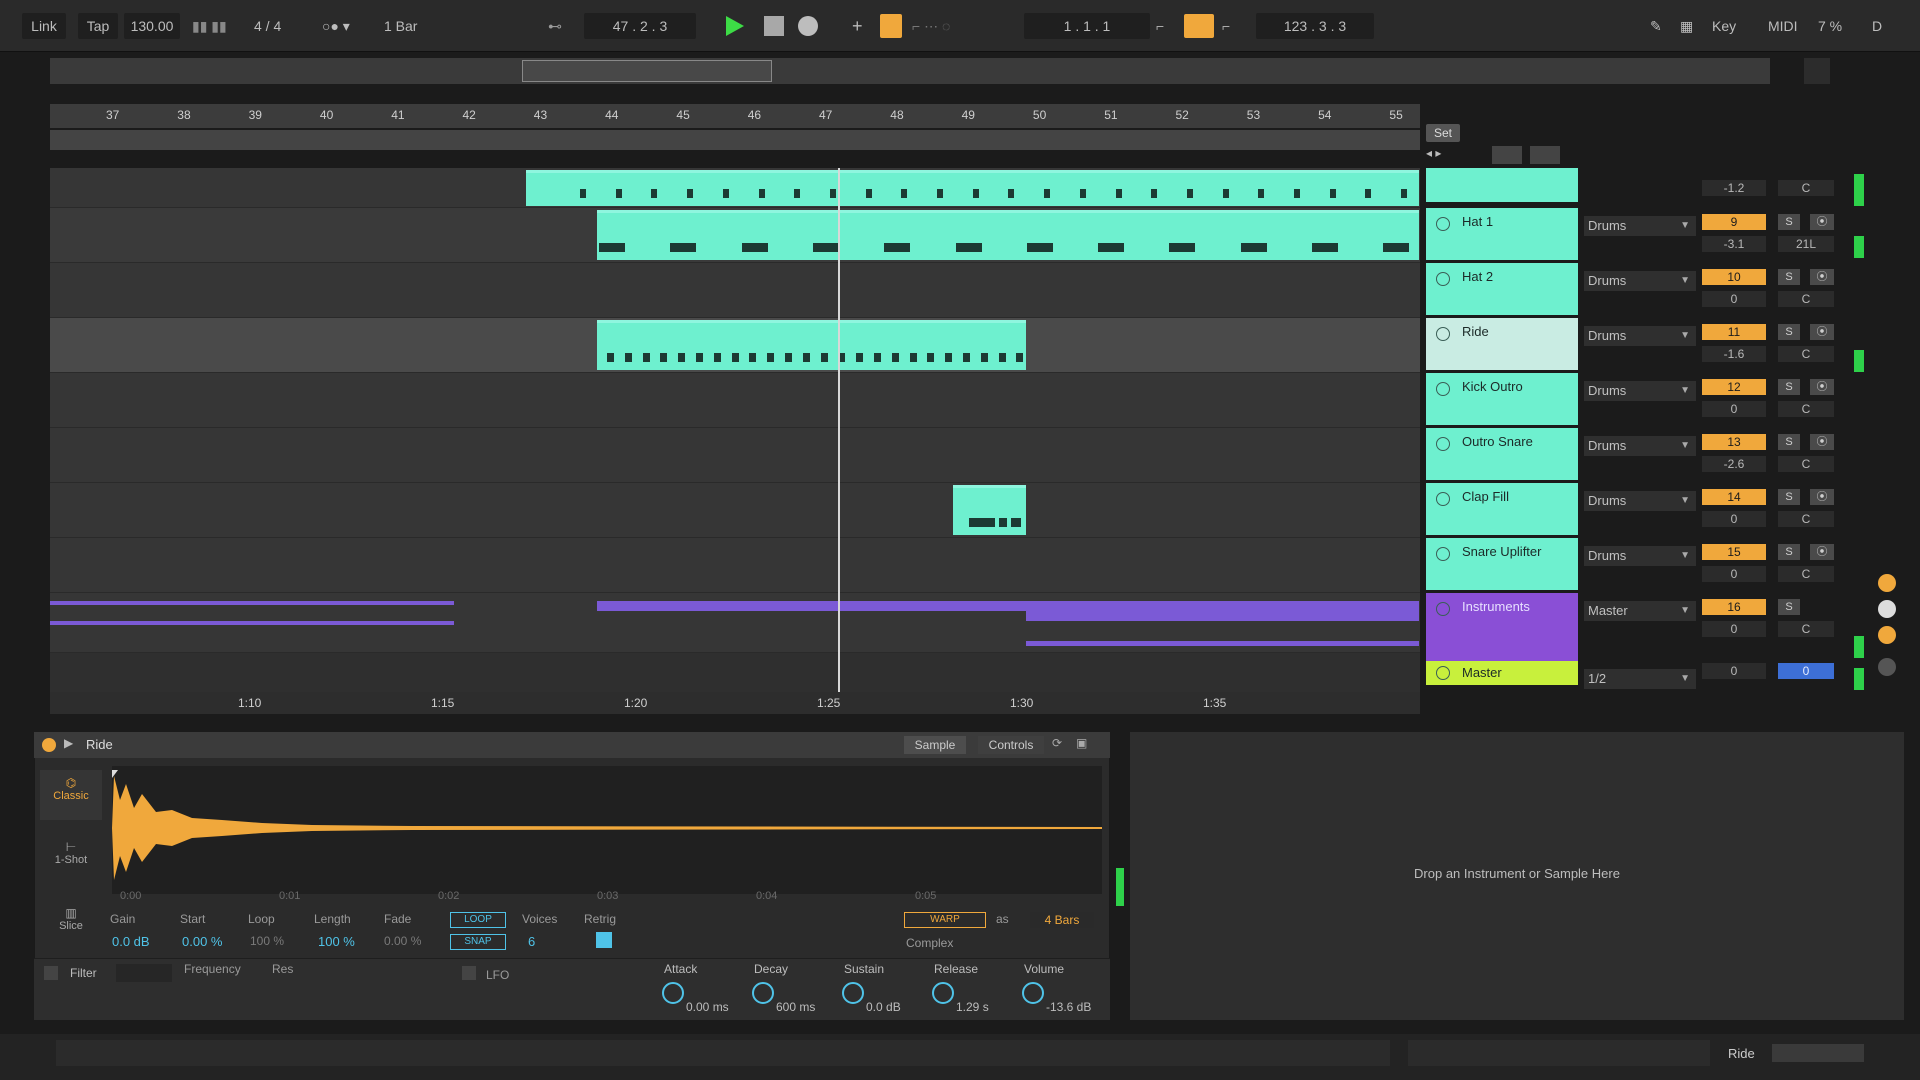 Image resolution: width=1920 pixels, height=1080 pixels. What do you see at coordinates (1199, 26) in the screenshot?
I see `loop-switch-icon` at bounding box center [1199, 26].